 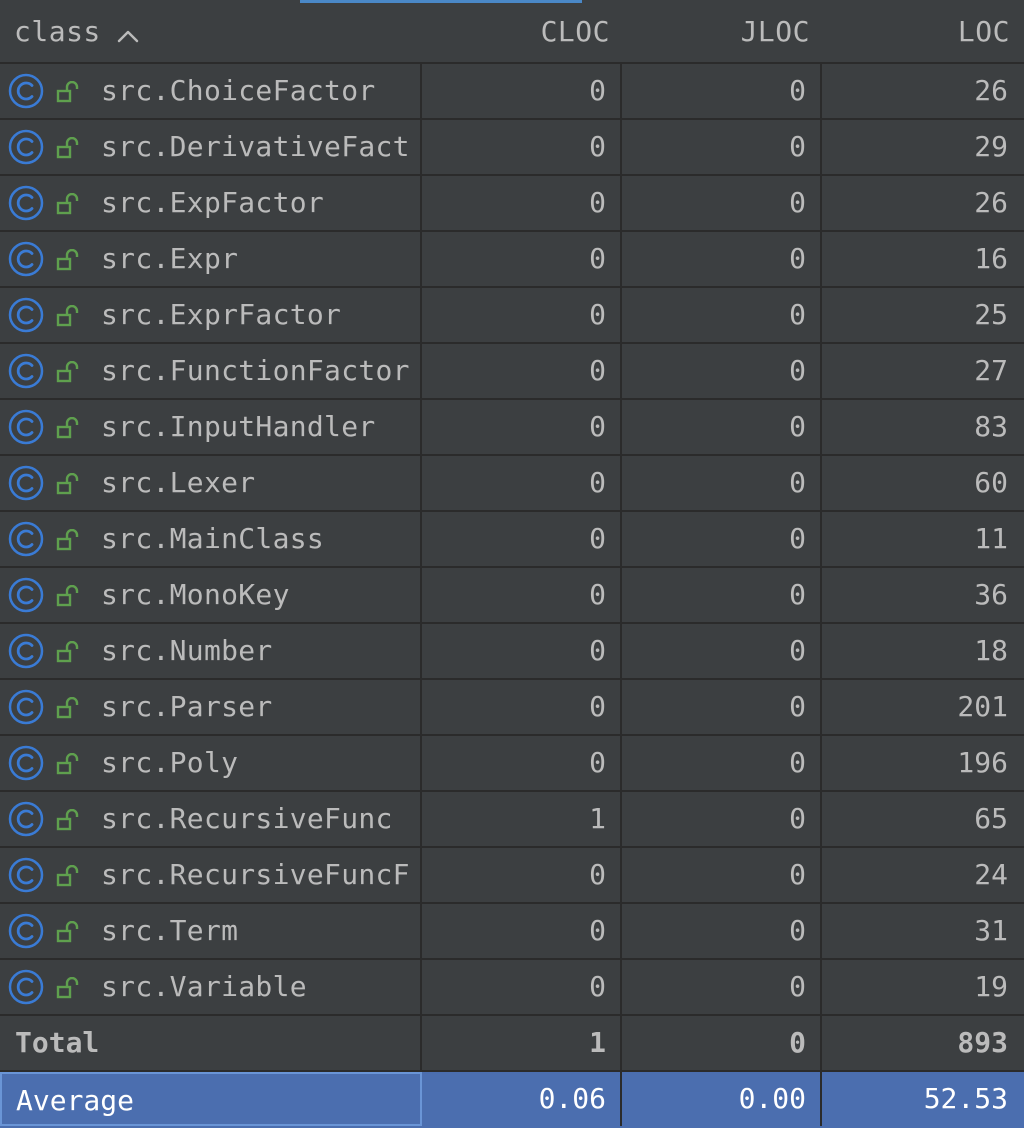 What do you see at coordinates (982, 706) in the screenshot?
I see `loc-cell: 201` at bounding box center [982, 706].